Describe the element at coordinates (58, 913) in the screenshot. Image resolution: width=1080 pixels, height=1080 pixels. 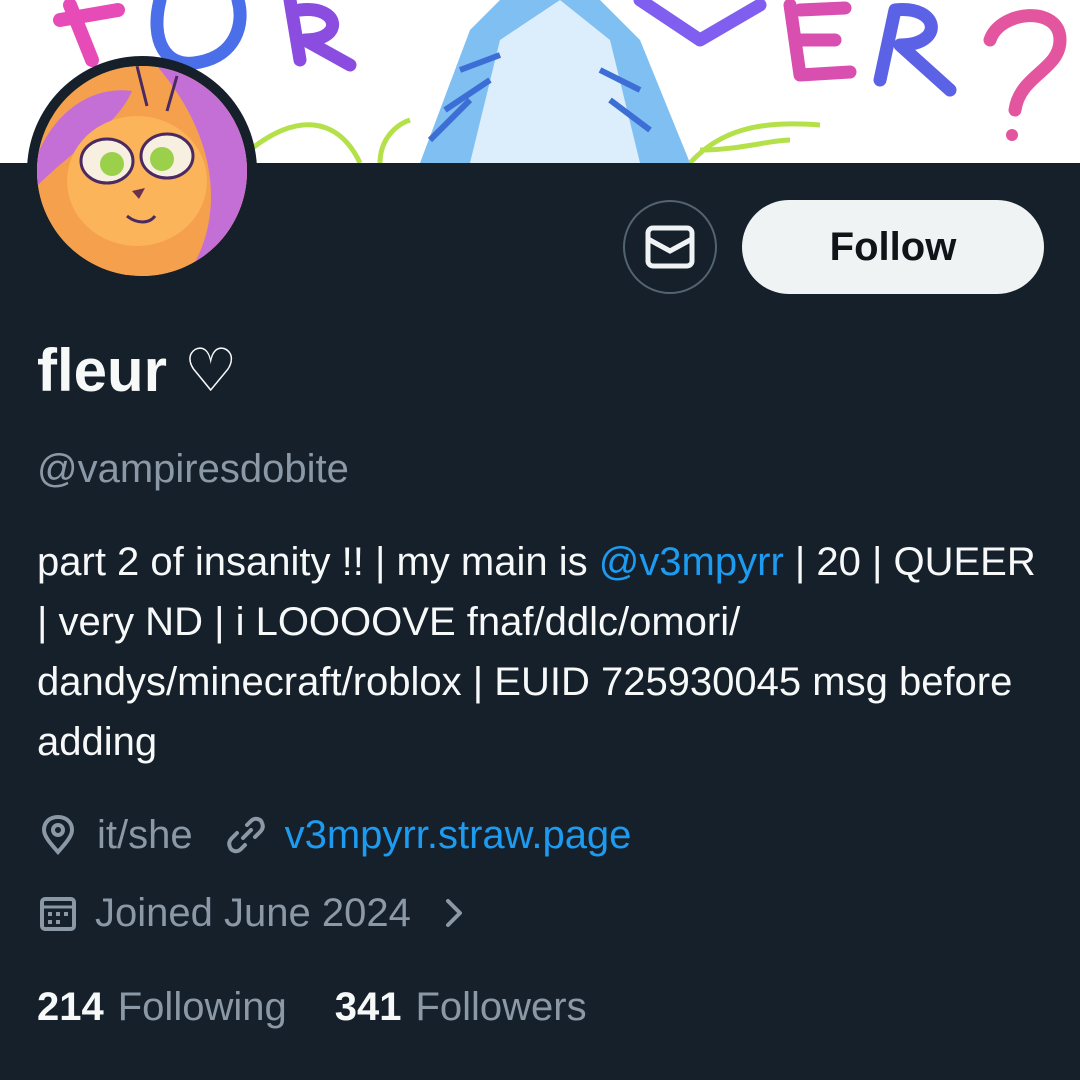
I see `calendar-icon` at that location.